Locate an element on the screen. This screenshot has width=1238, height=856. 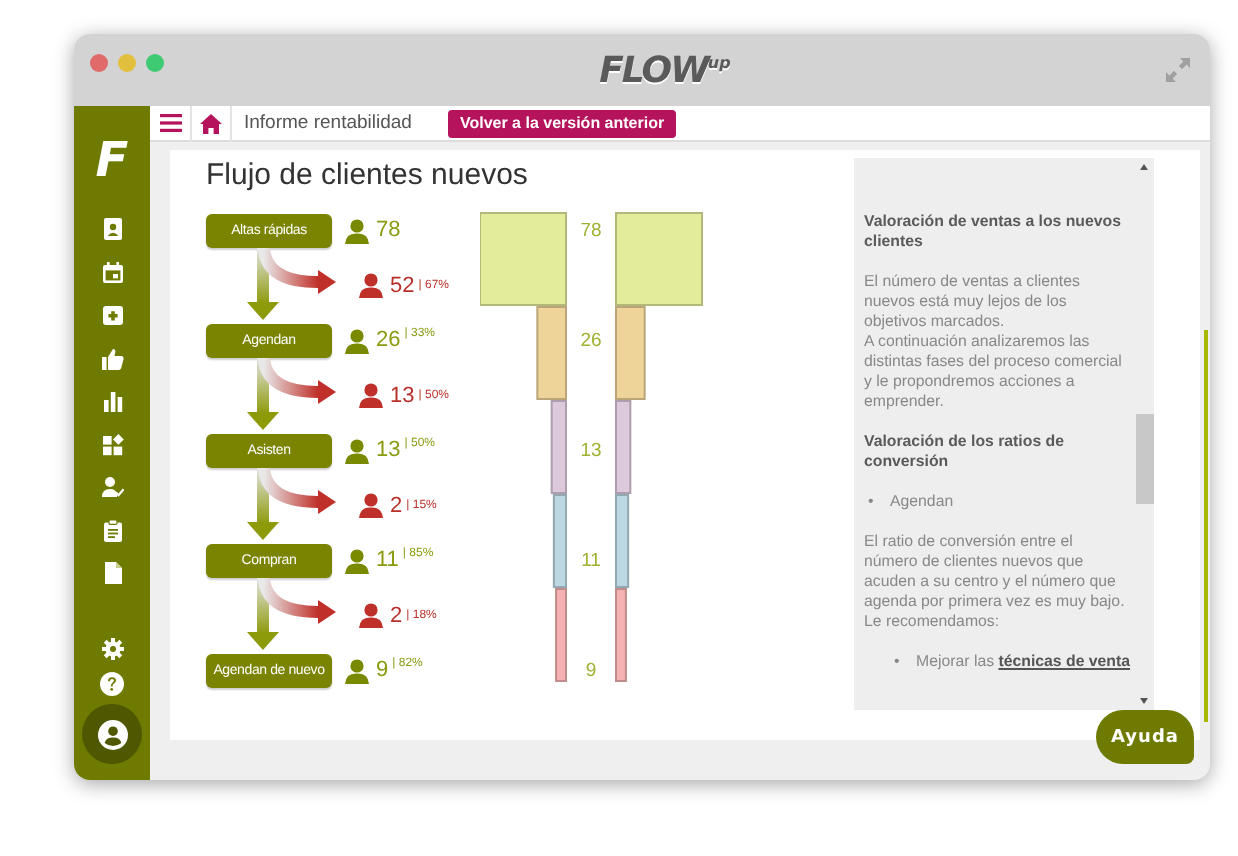
app-logo: FLOW is located at coordinates (653, 70).